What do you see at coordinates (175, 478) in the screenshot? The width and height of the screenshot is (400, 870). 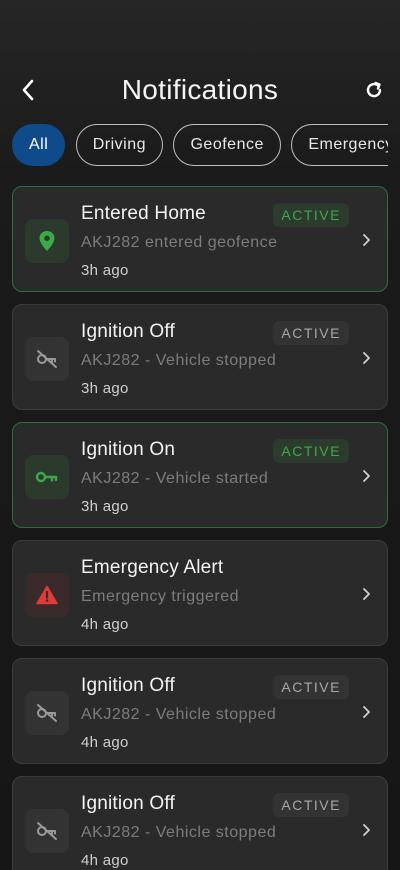 I see `notification-subtitle: AKJ282 - Vehicle started` at bounding box center [175, 478].